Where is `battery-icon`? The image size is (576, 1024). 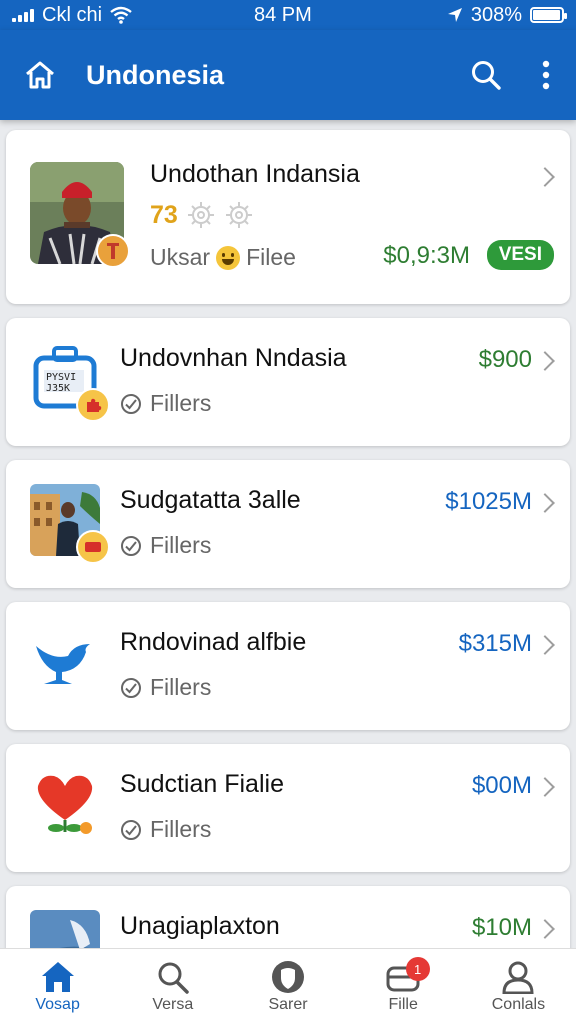 battery-icon is located at coordinates (548, 15).